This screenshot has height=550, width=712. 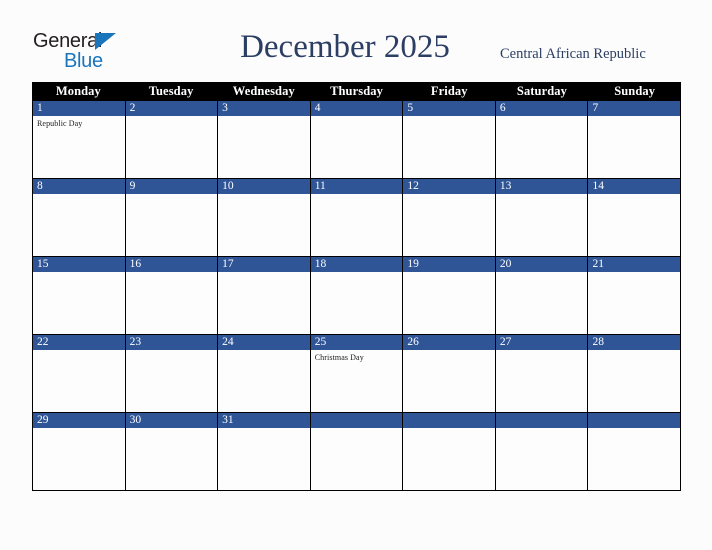 What do you see at coordinates (634, 139) in the screenshot?
I see `calendar-day-cell: 7` at bounding box center [634, 139].